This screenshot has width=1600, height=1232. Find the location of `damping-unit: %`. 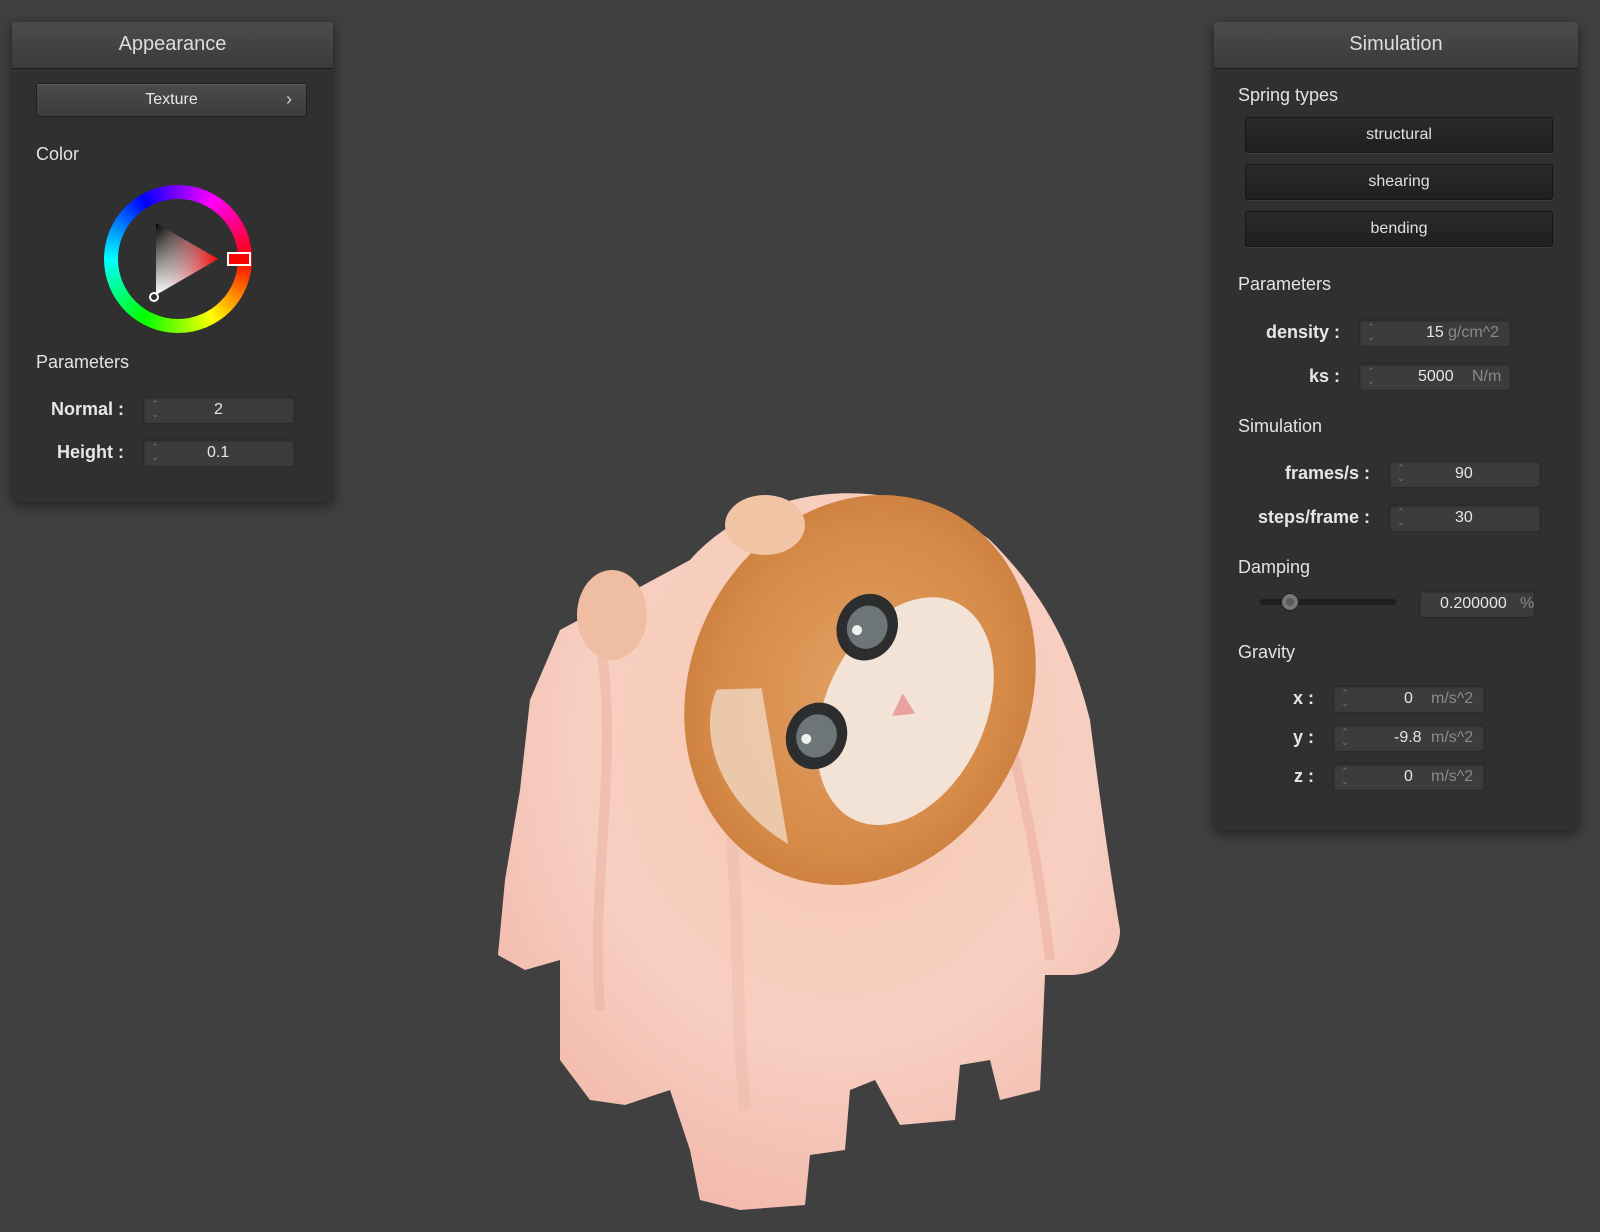

damping-unit: % is located at coordinates (1527, 603).